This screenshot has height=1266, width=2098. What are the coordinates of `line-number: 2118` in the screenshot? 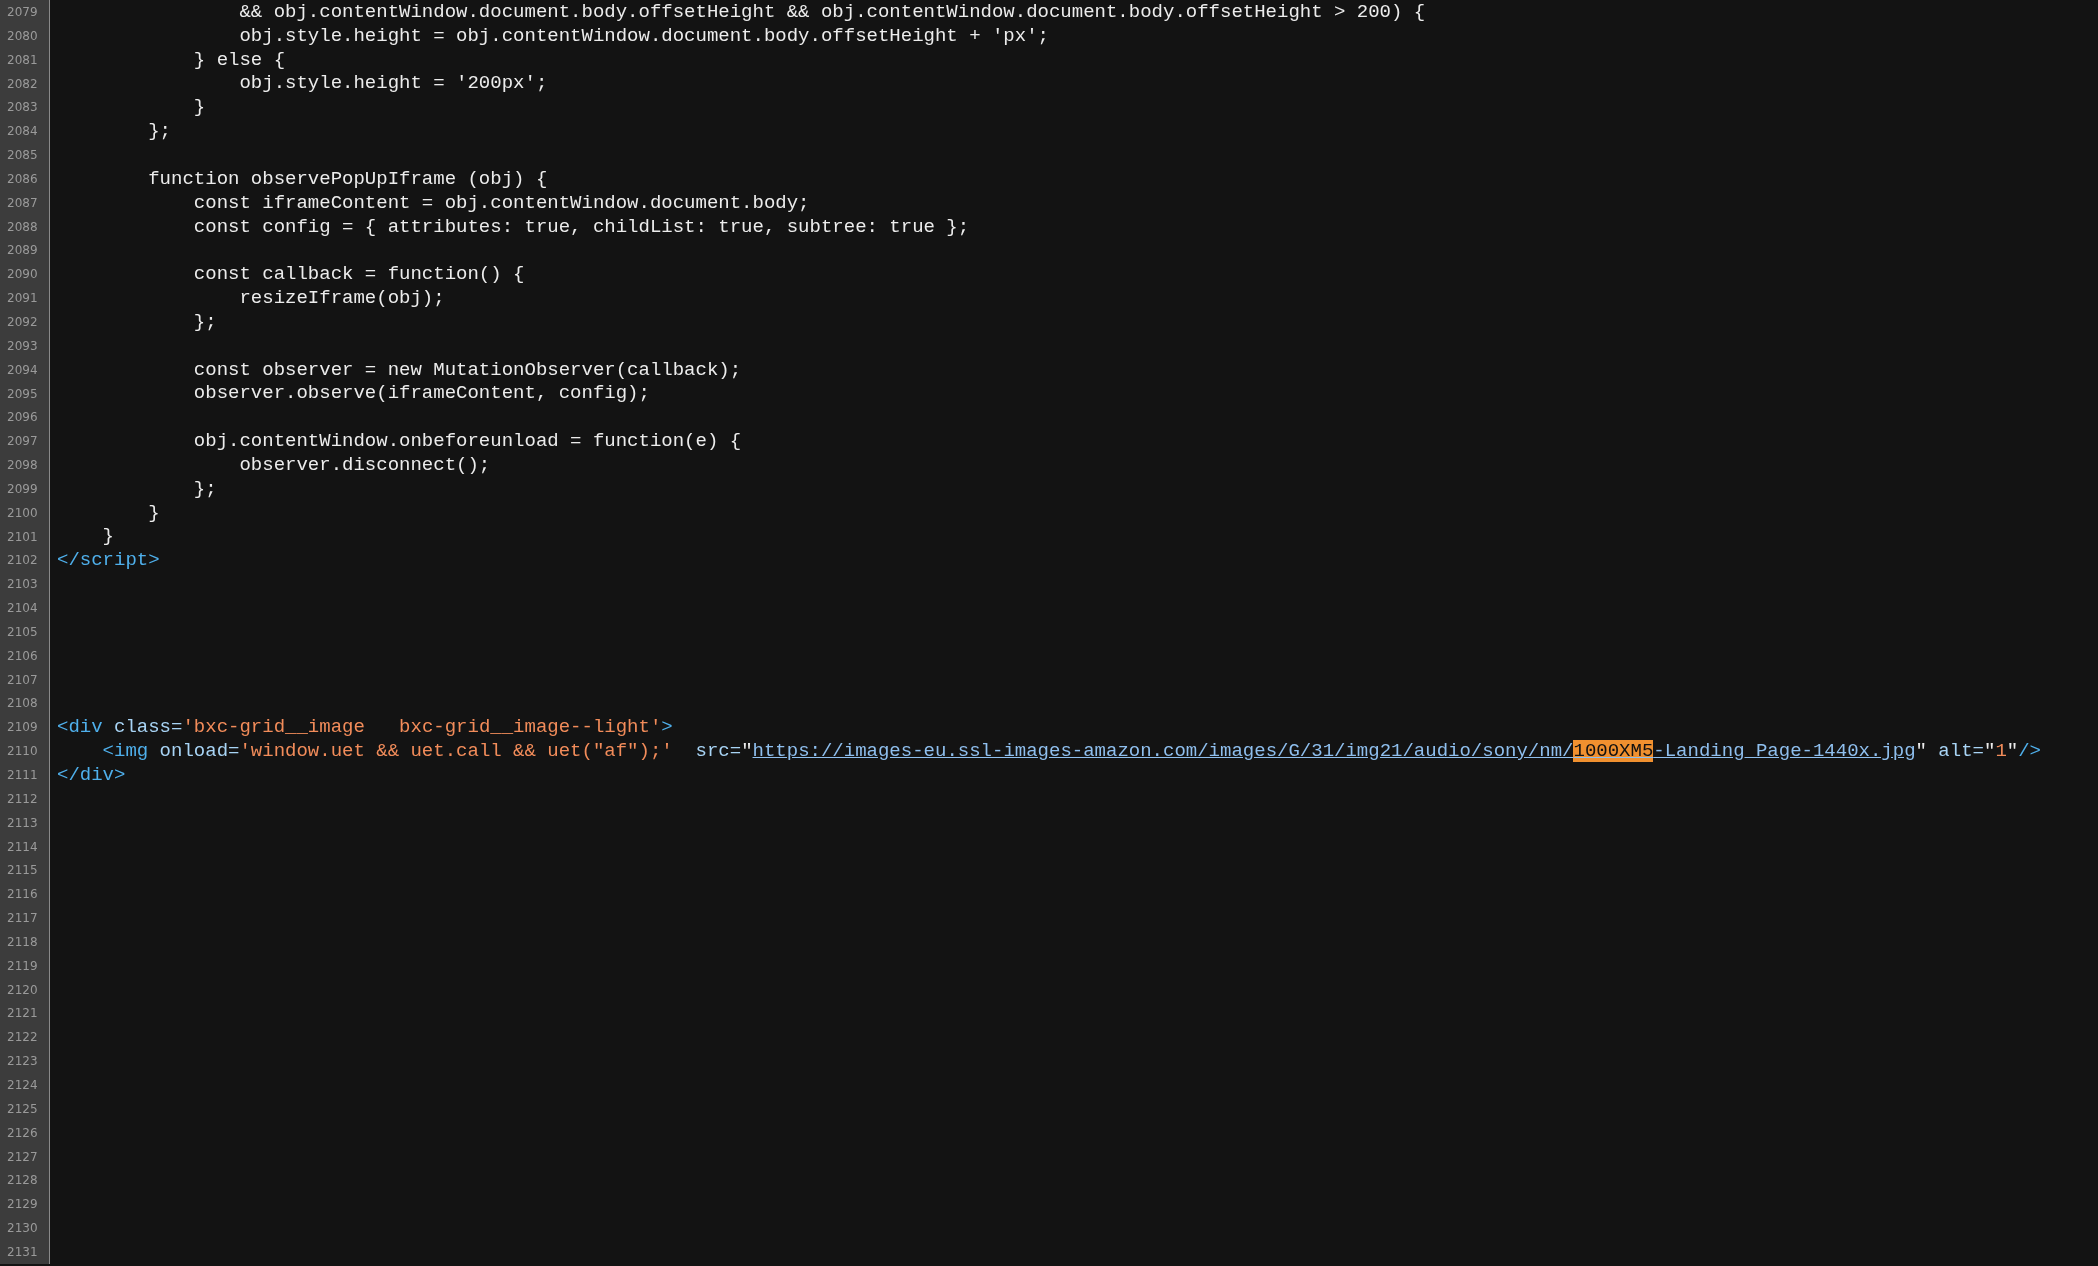 It's located at (22, 941).